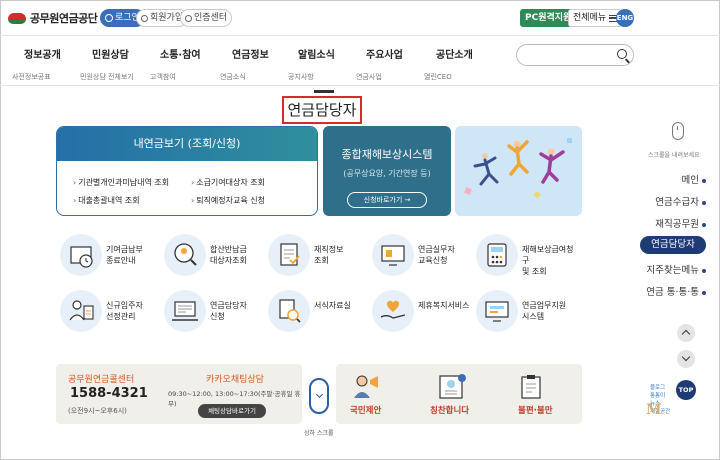  I want to click on rail-item-frequent: 지주찾는메뉴, so click(676, 269).